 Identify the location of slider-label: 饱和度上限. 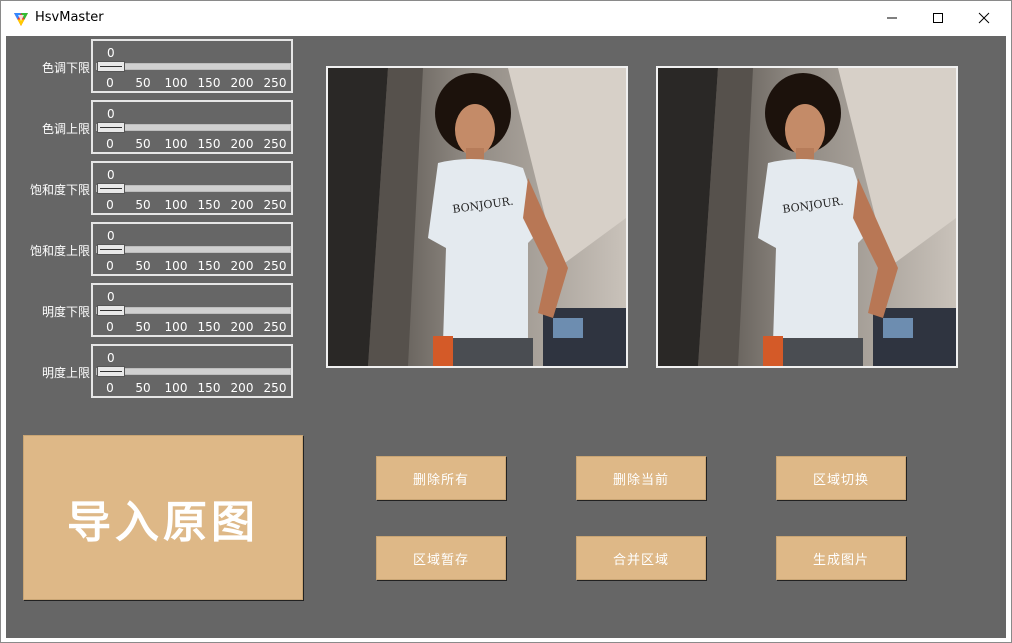
(59, 251).